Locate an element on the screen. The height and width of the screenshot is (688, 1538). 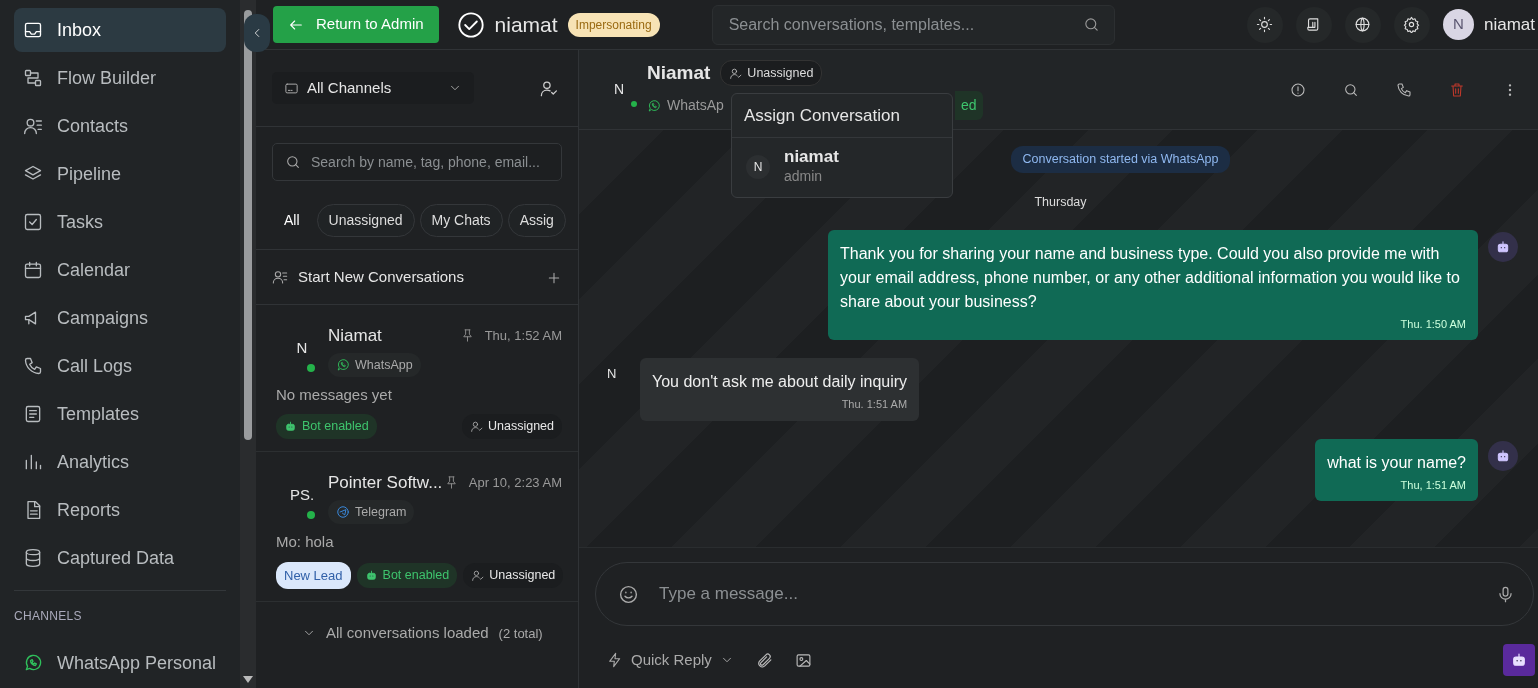
status-badge: Impersonating is located at coordinates (613, 24).